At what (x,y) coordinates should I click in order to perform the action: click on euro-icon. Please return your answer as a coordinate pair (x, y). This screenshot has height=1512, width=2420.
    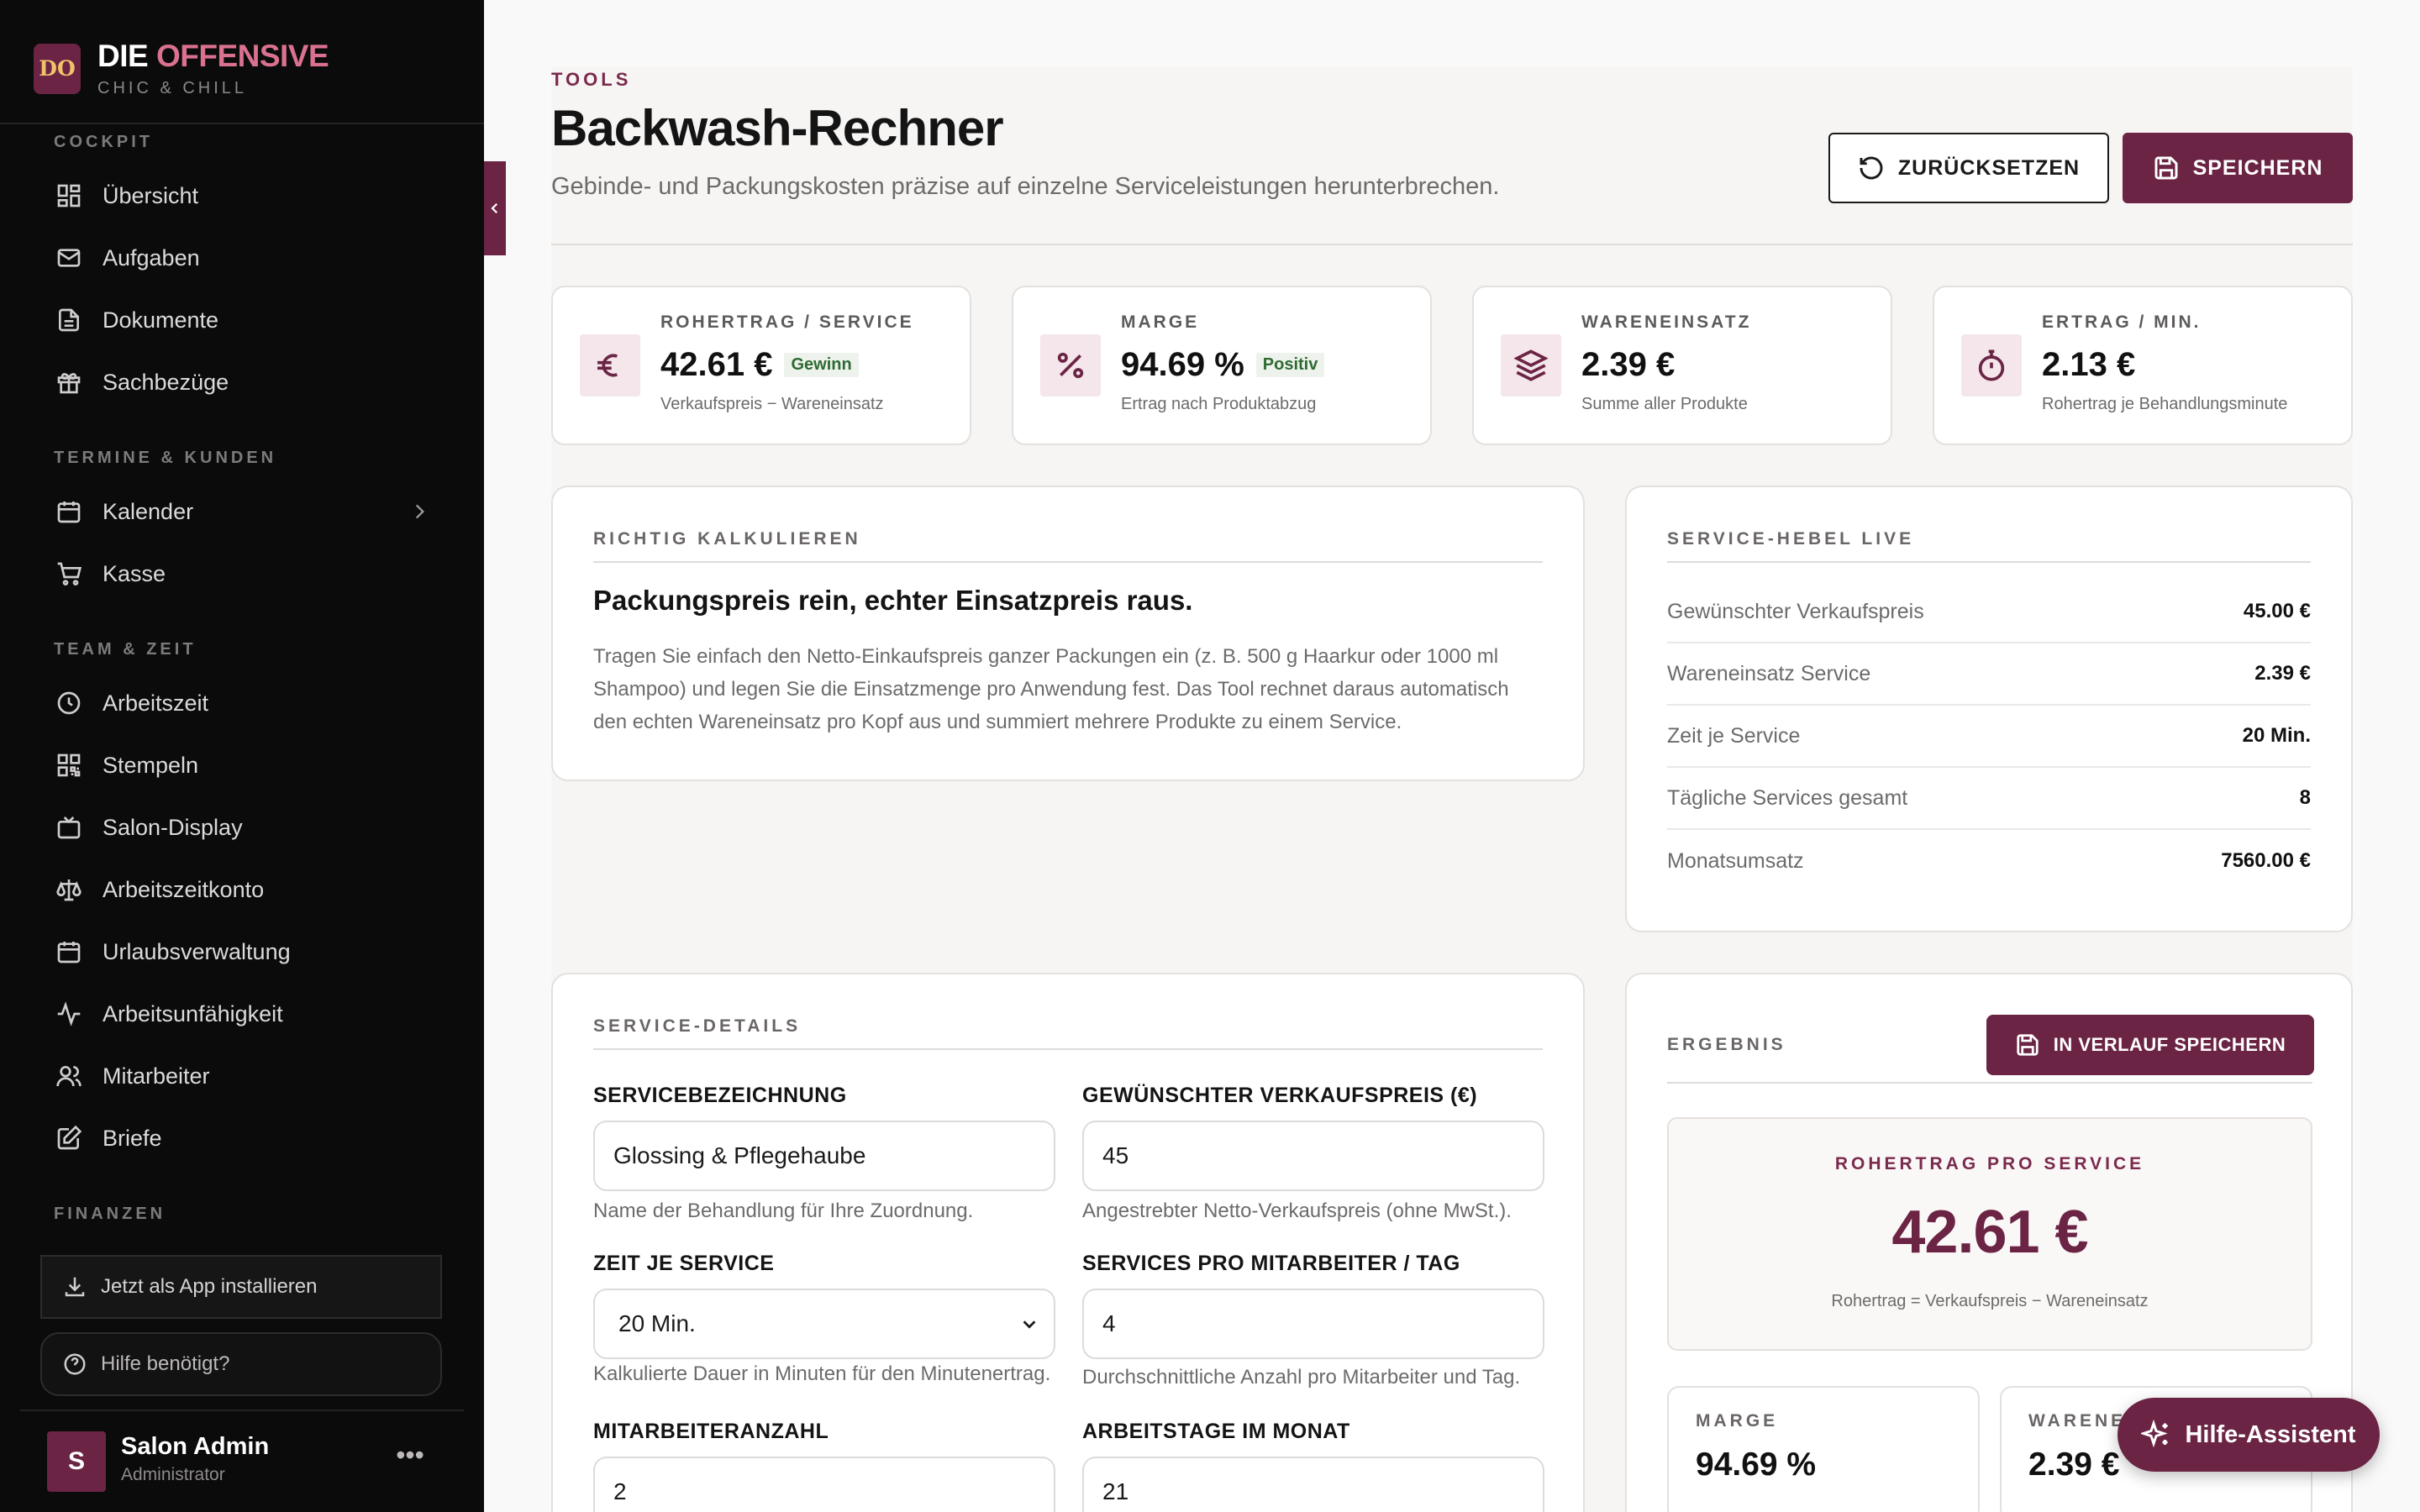
    Looking at the image, I should click on (610, 365).